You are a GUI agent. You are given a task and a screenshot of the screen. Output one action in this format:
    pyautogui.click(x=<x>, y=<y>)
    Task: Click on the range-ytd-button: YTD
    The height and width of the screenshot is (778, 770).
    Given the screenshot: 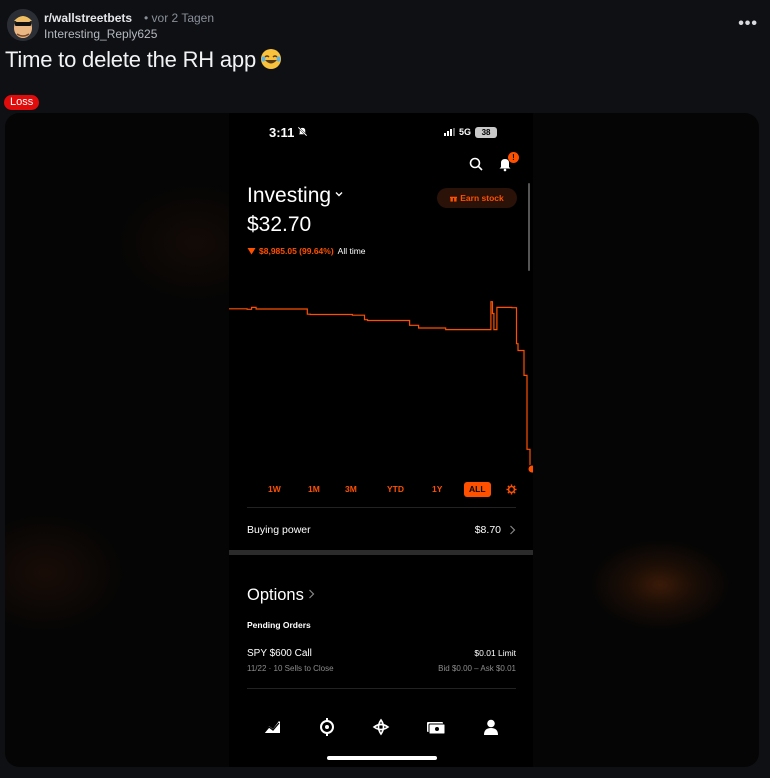 What is the action you would take?
    pyautogui.click(x=395, y=489)
    